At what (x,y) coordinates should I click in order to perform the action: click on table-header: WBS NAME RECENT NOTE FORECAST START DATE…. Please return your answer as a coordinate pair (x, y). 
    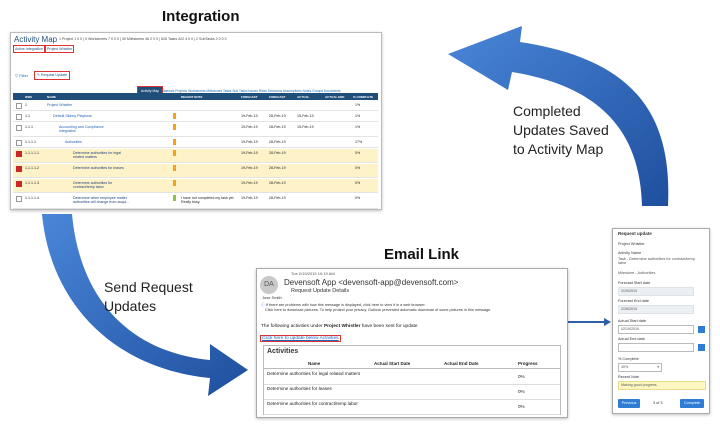
    Looking at the image, I should click on (195, 98).